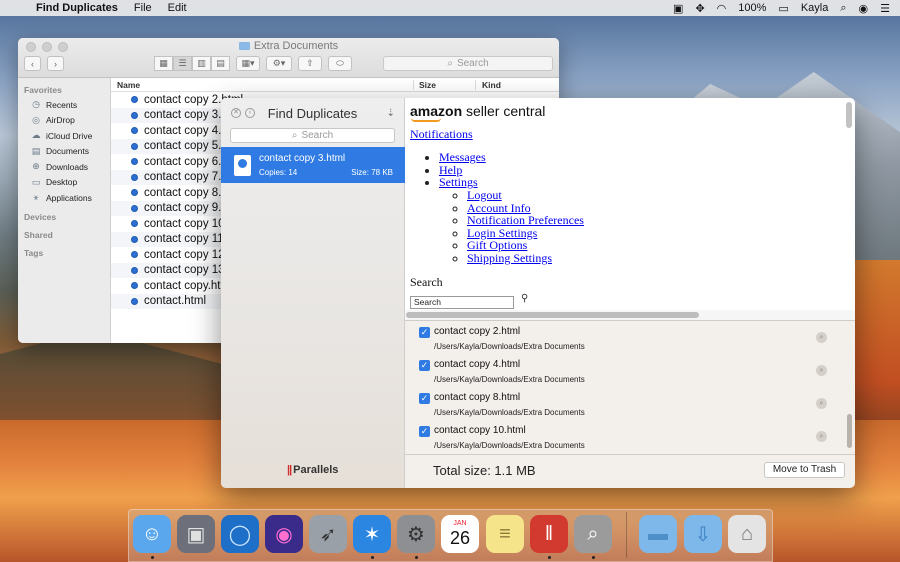 The height and width of the screenshot is (562, 900). What do you see at coordinates (289, 470) in the screenshot?
I see `parallels-bars-icon: ||` at bounding box center [289, 470].